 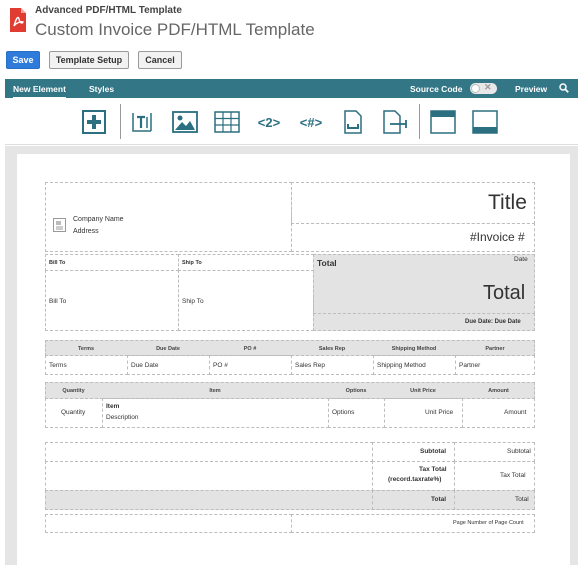 What do you see at coordinates (519, 451) in the screenshot?
I see `subtotal-value: Subtotal` at bounding box center [519, 451].